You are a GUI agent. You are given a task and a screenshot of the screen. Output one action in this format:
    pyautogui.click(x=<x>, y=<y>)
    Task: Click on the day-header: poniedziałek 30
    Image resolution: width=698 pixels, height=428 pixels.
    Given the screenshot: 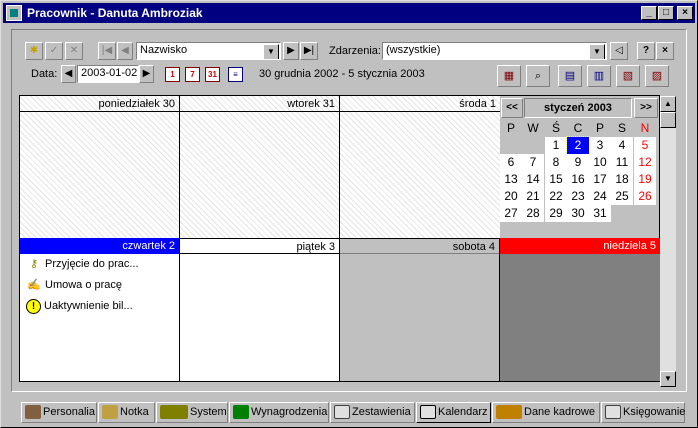 What is the action you would take?
    pyautogui.click(x=99, y=104)
    